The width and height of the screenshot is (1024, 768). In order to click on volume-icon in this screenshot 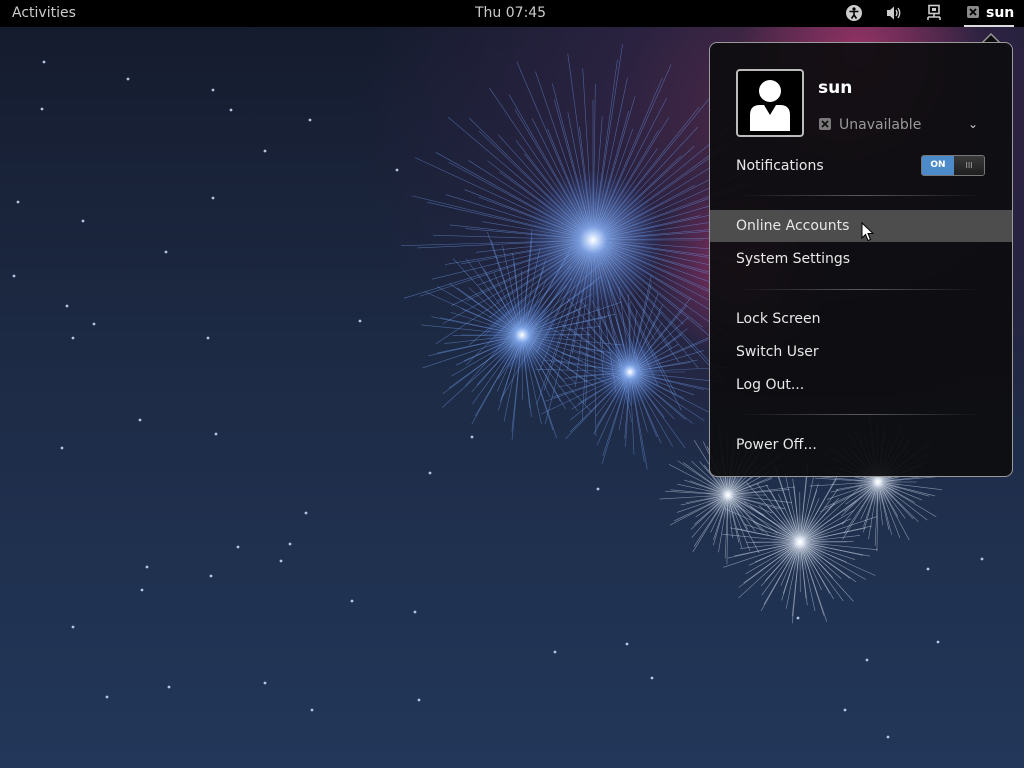, I will do `click(894, 13)`.